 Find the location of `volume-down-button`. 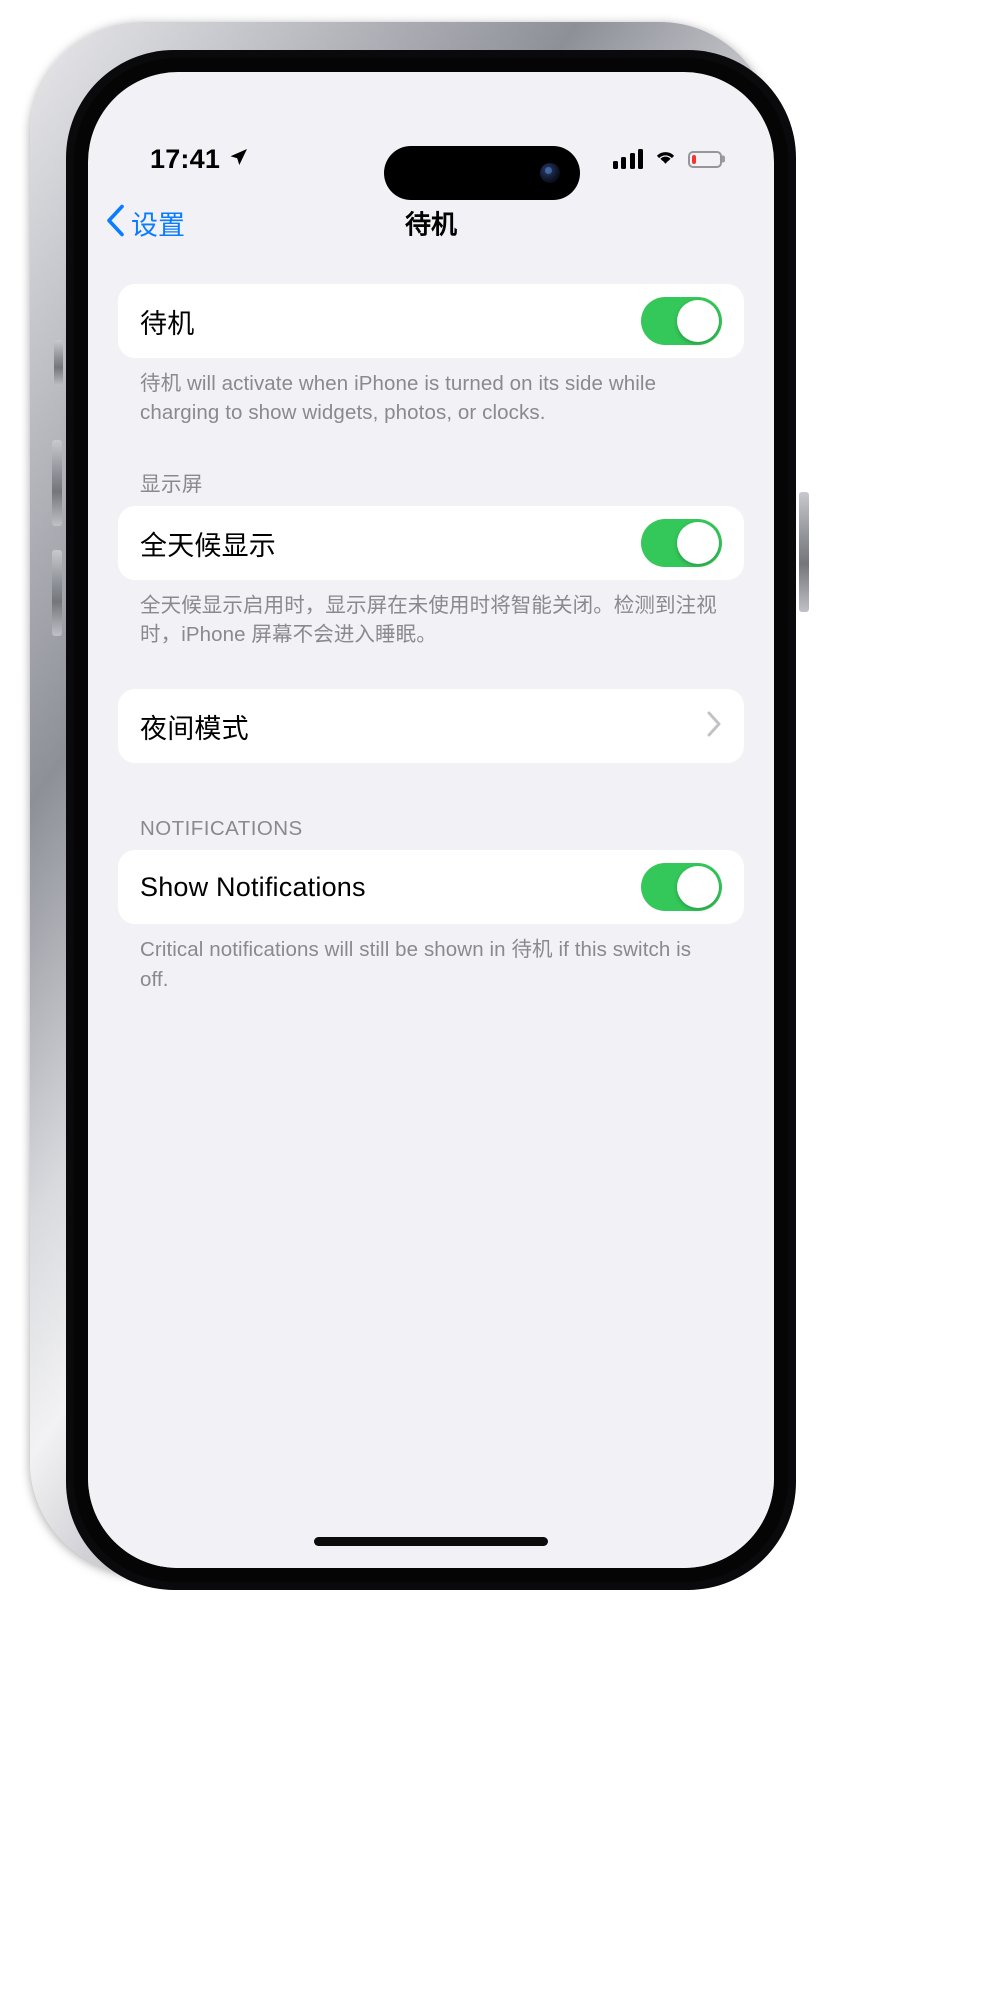

volume-down-button is located at coordinates (57, 593).